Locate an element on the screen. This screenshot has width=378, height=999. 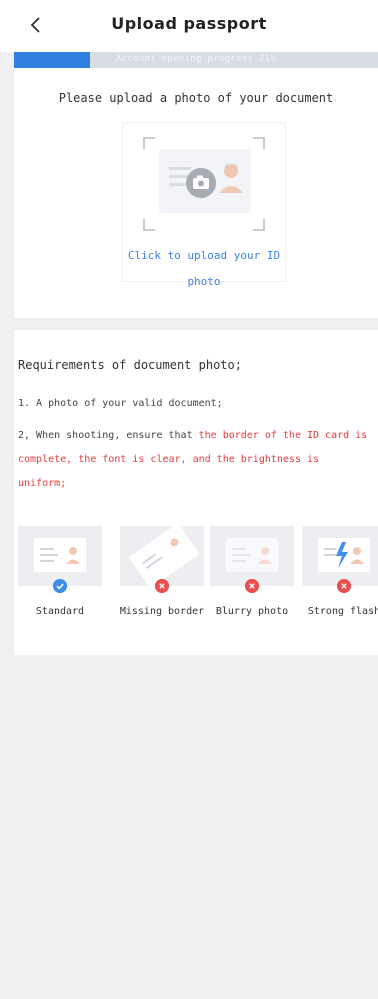
id-card-illustration is located at coordinates (205, 181).